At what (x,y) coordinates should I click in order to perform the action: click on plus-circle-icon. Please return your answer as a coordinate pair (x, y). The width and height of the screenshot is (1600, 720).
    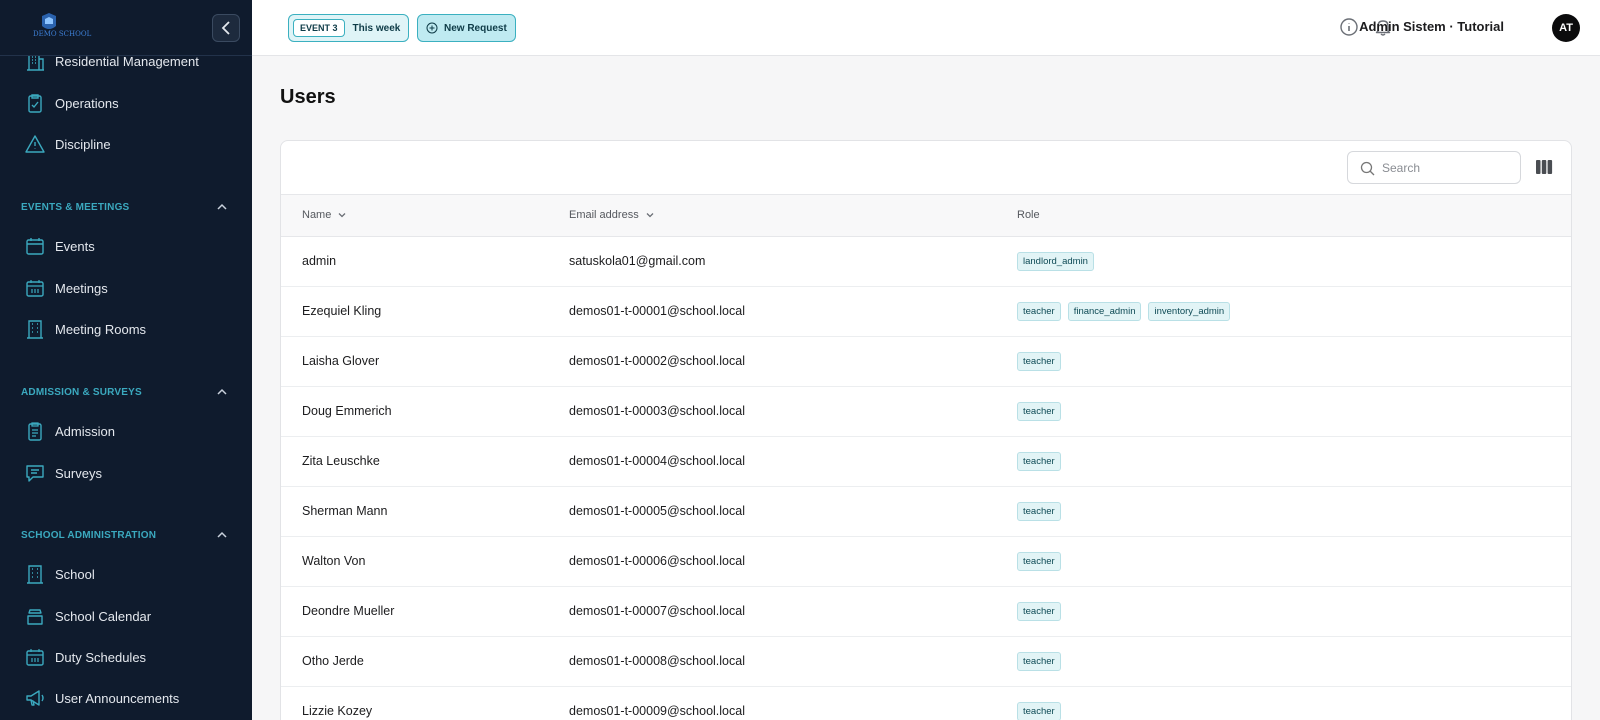
    Looking at the image, I should click on (432, 28).